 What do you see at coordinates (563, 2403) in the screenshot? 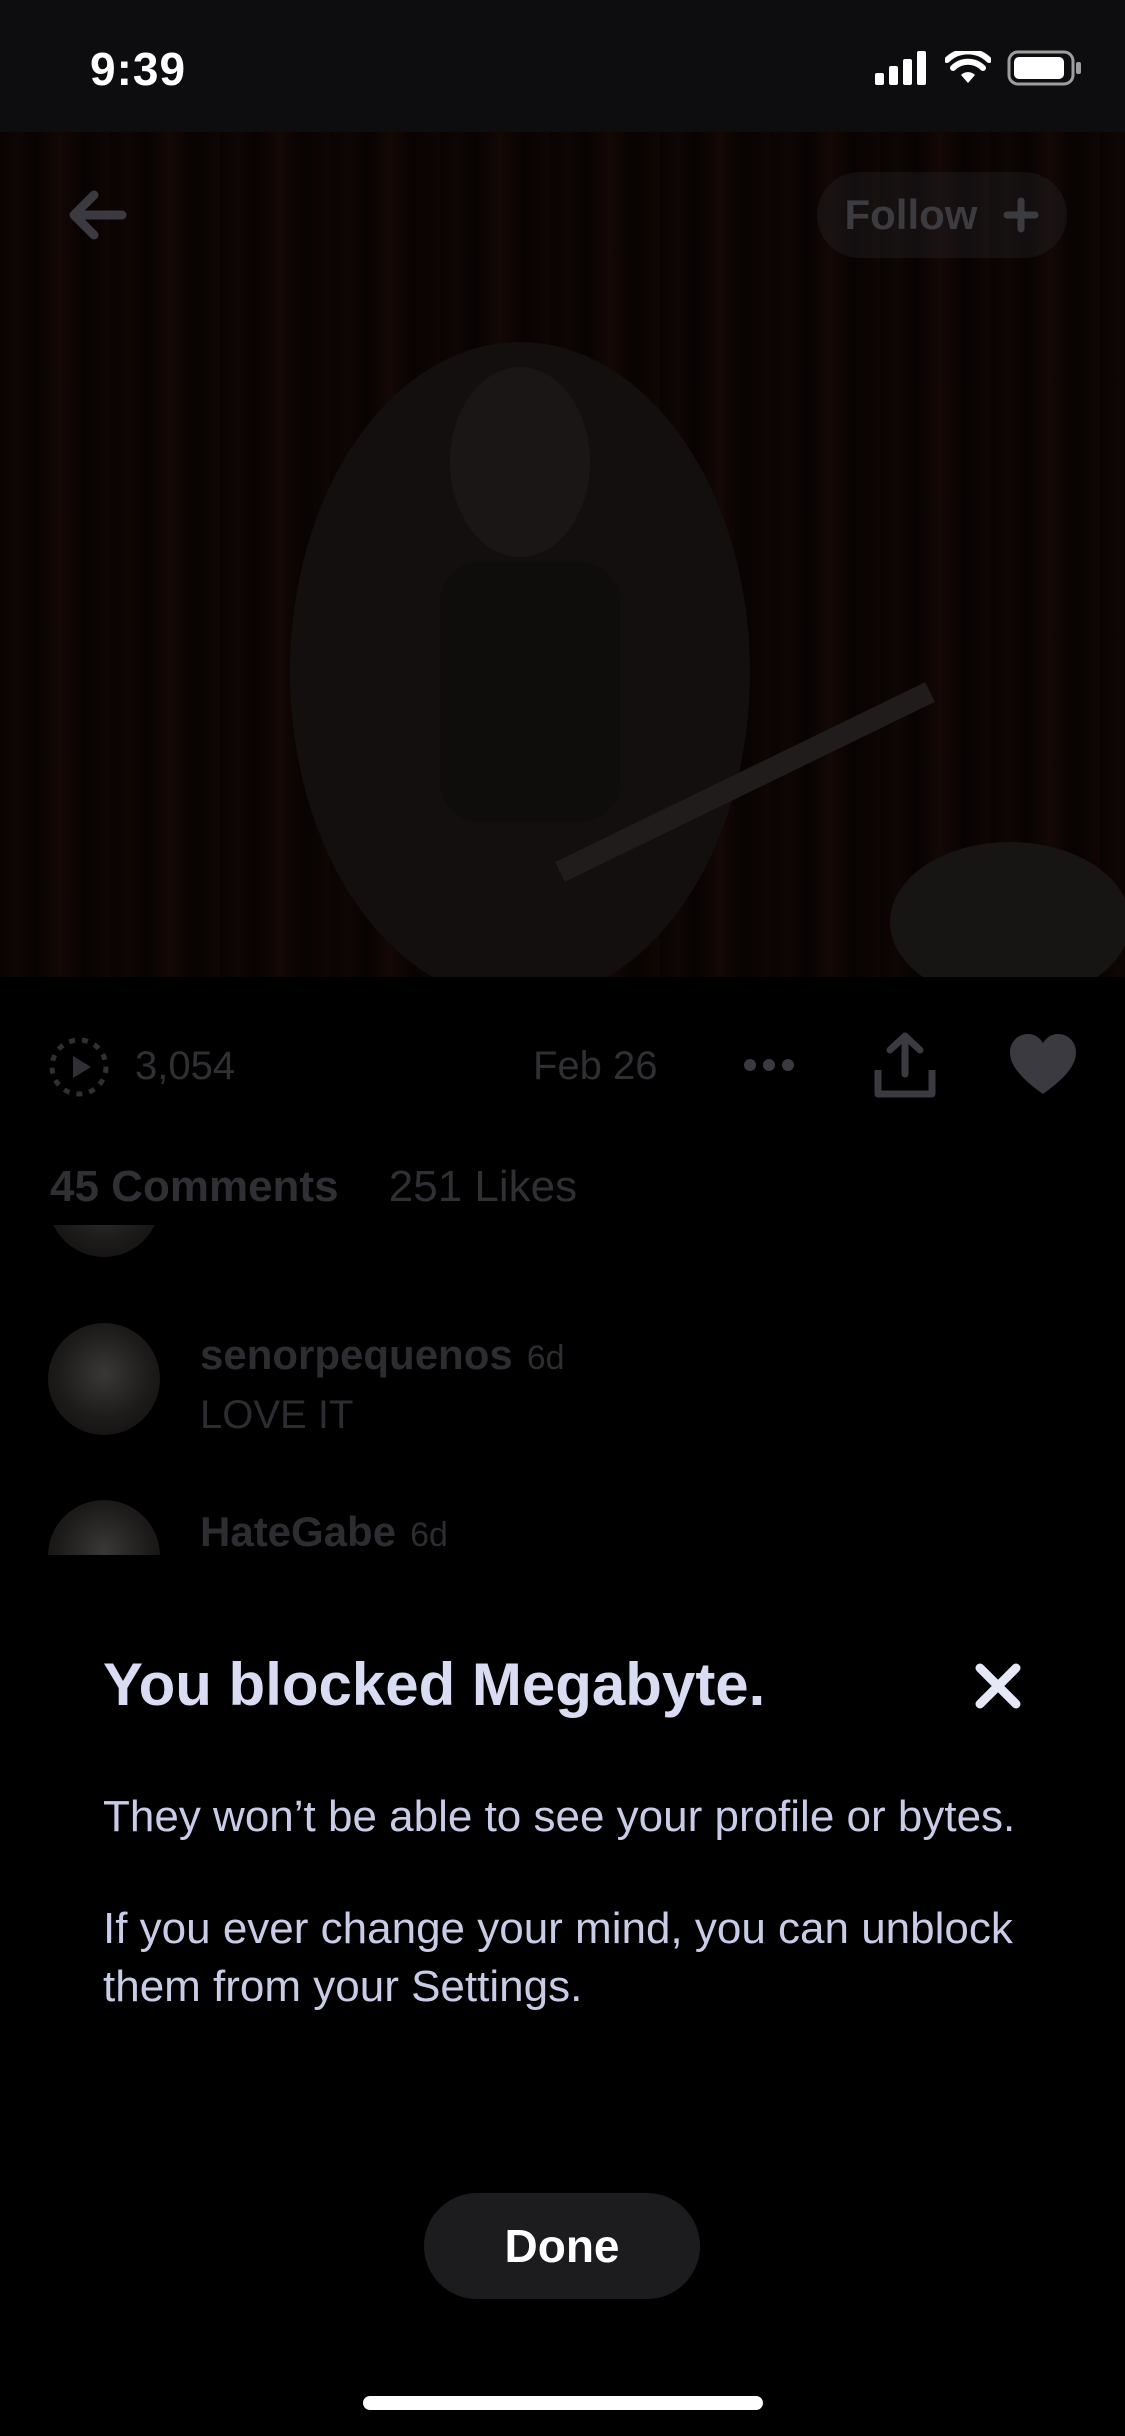
I see `home-indicator` at bounding box center [563, 2403].